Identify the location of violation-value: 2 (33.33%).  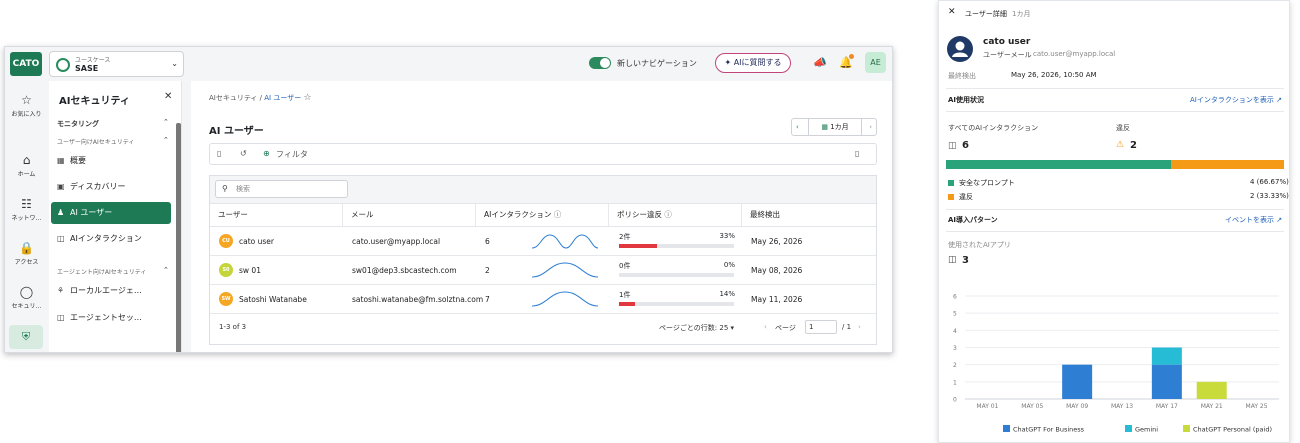
(1269, 196).